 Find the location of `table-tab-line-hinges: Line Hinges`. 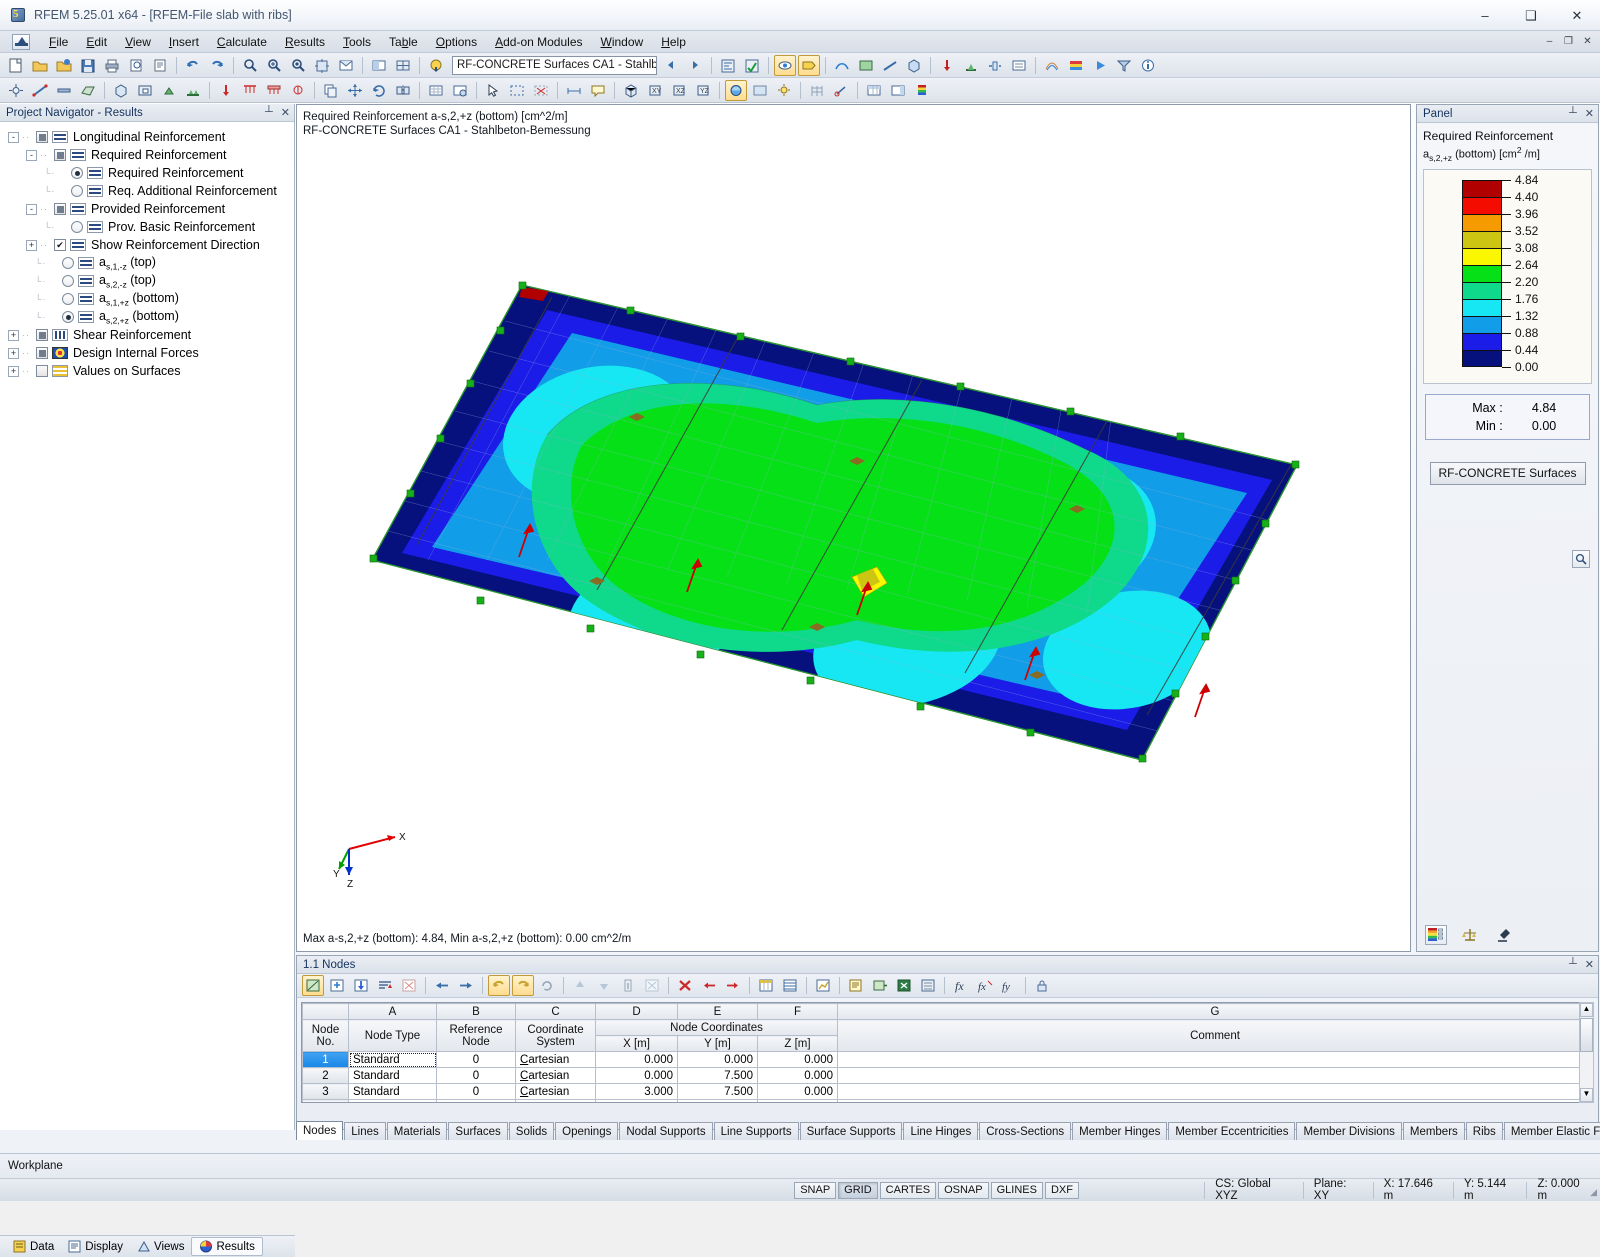

table-tab-line-hinges: Line Hinges is located at coordinates (941, 1131).